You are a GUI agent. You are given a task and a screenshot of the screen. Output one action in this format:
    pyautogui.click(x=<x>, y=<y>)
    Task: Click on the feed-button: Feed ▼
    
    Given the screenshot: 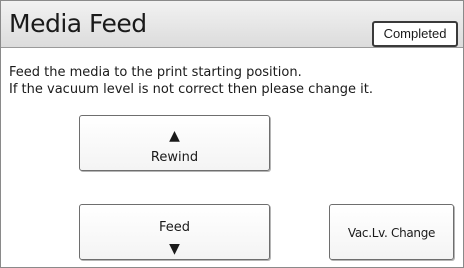 What is the action you would take?
    pyautogui.click(x=174, y=232)
    